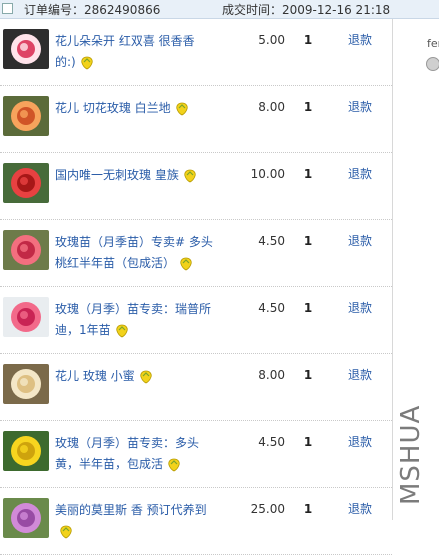 The width and height of the screenshot is (439, 555). What do you see at coordinates (113, 108) in the screenshot?
I see `product-title: 花儿 切花玫瑰 白兰地` at bounding box center [113, 108].